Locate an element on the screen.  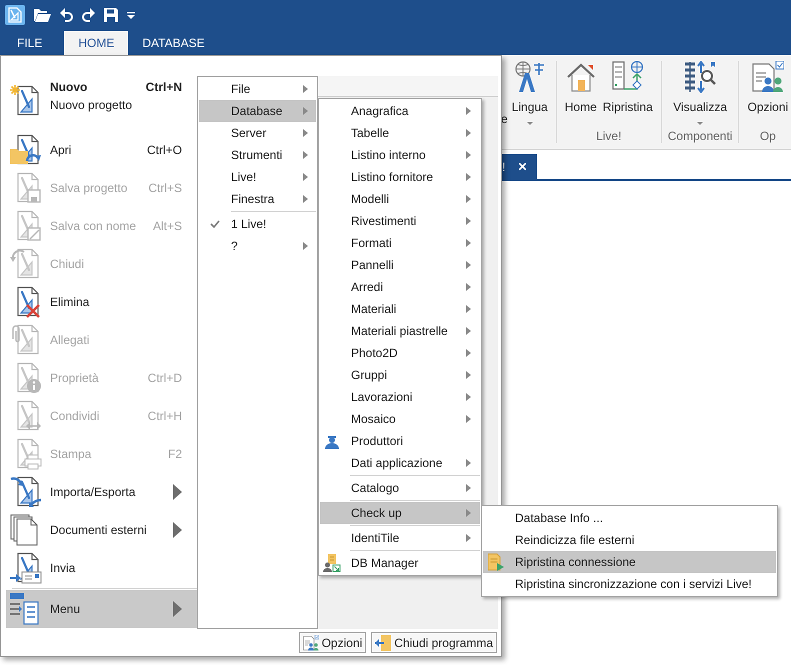
document-arrow-icon is located at coordinates (496, 562).